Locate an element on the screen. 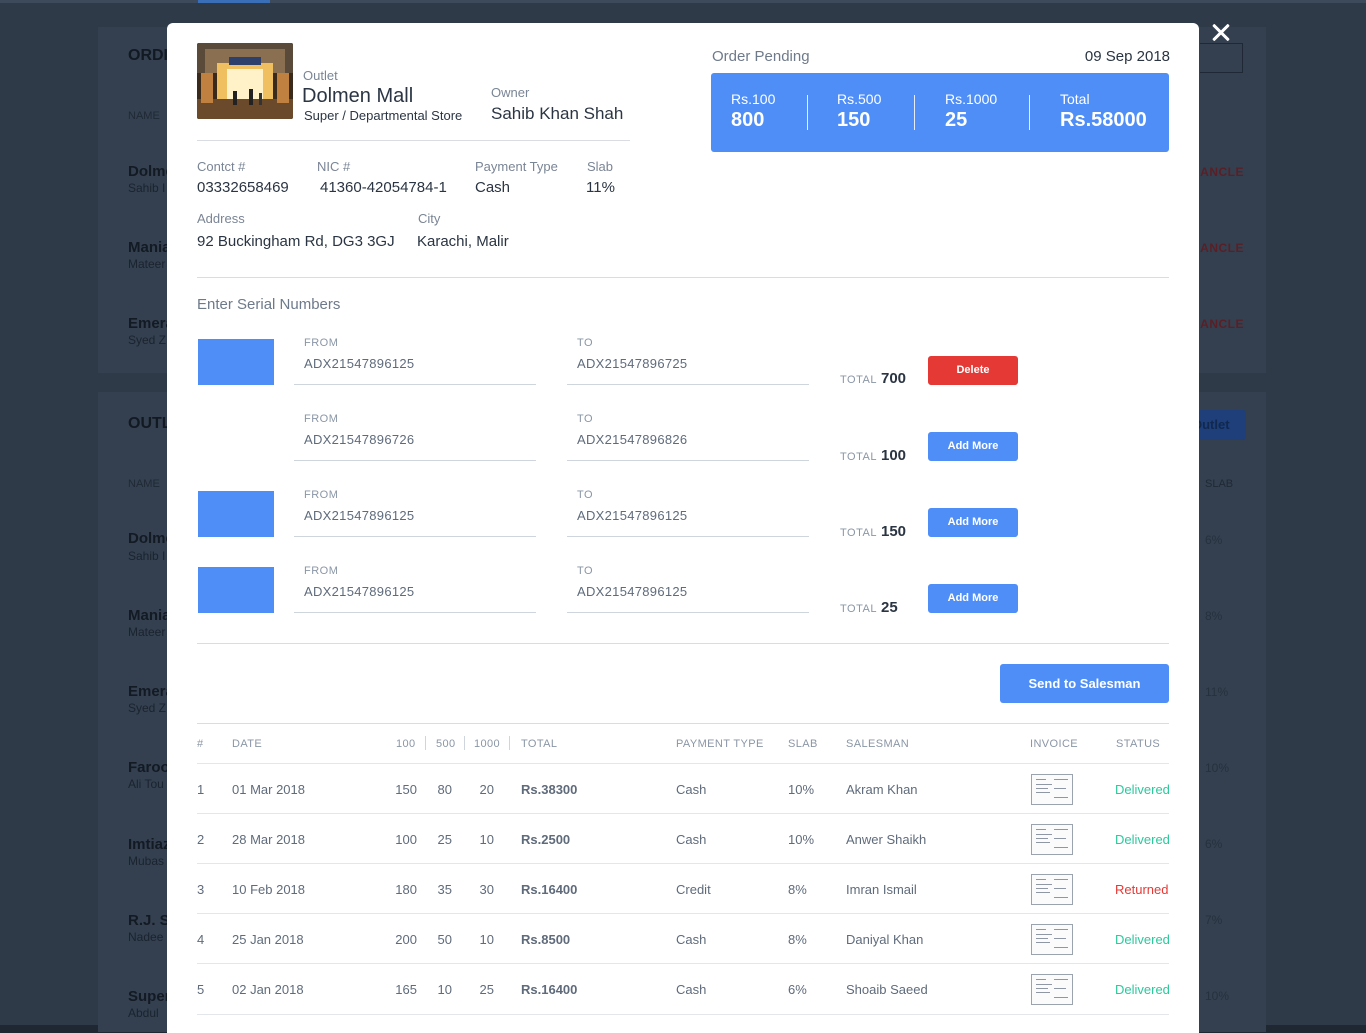  row-qty-1000: 10 is located at coordinates (486, 839).